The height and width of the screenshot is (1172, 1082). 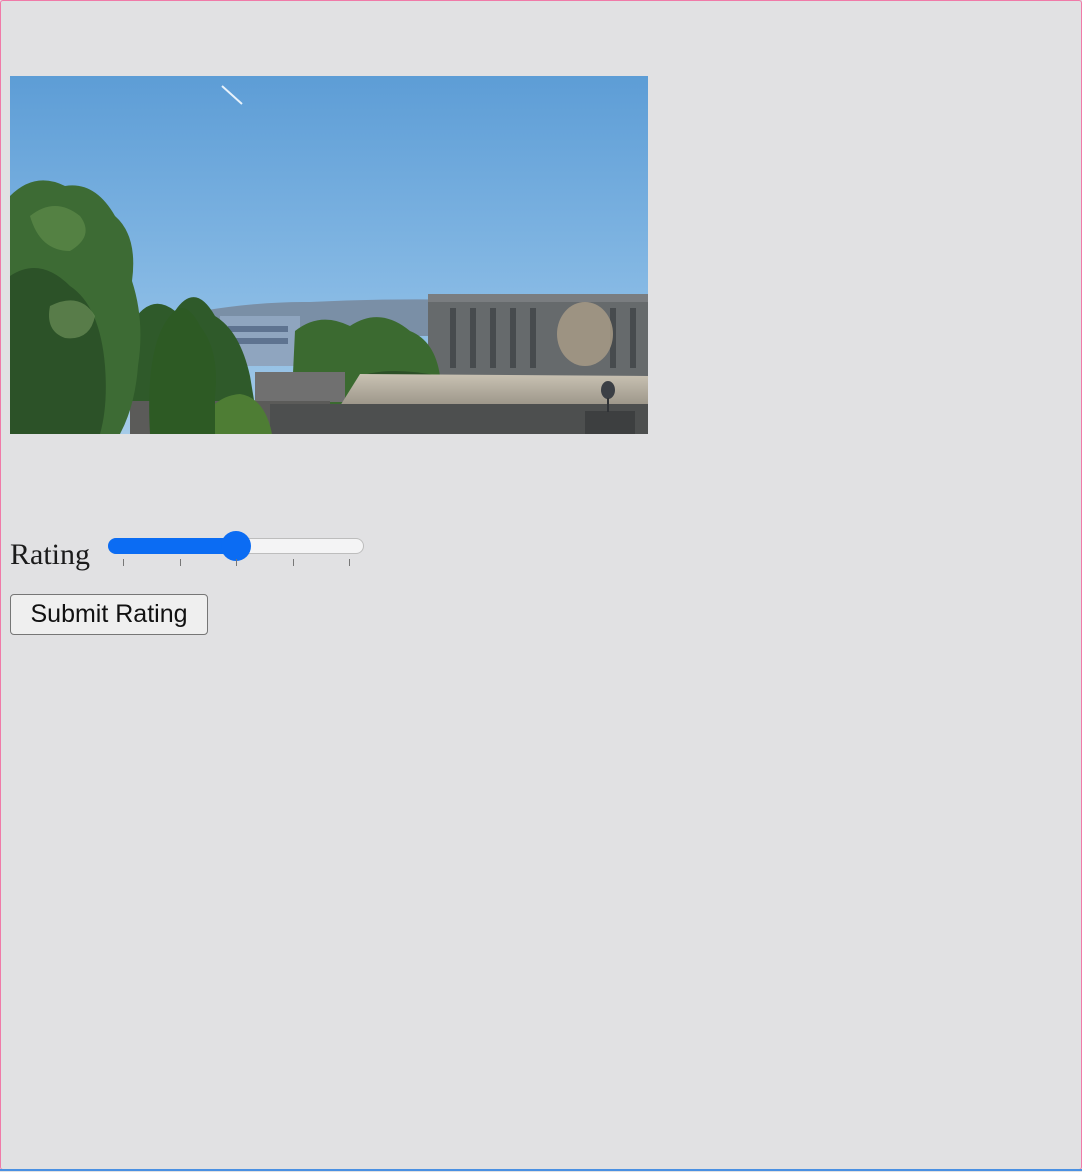 What do you see at coordinates (236, 546) in the screenshot?
I see `slider-thumb` at bounding box center [236, 546].